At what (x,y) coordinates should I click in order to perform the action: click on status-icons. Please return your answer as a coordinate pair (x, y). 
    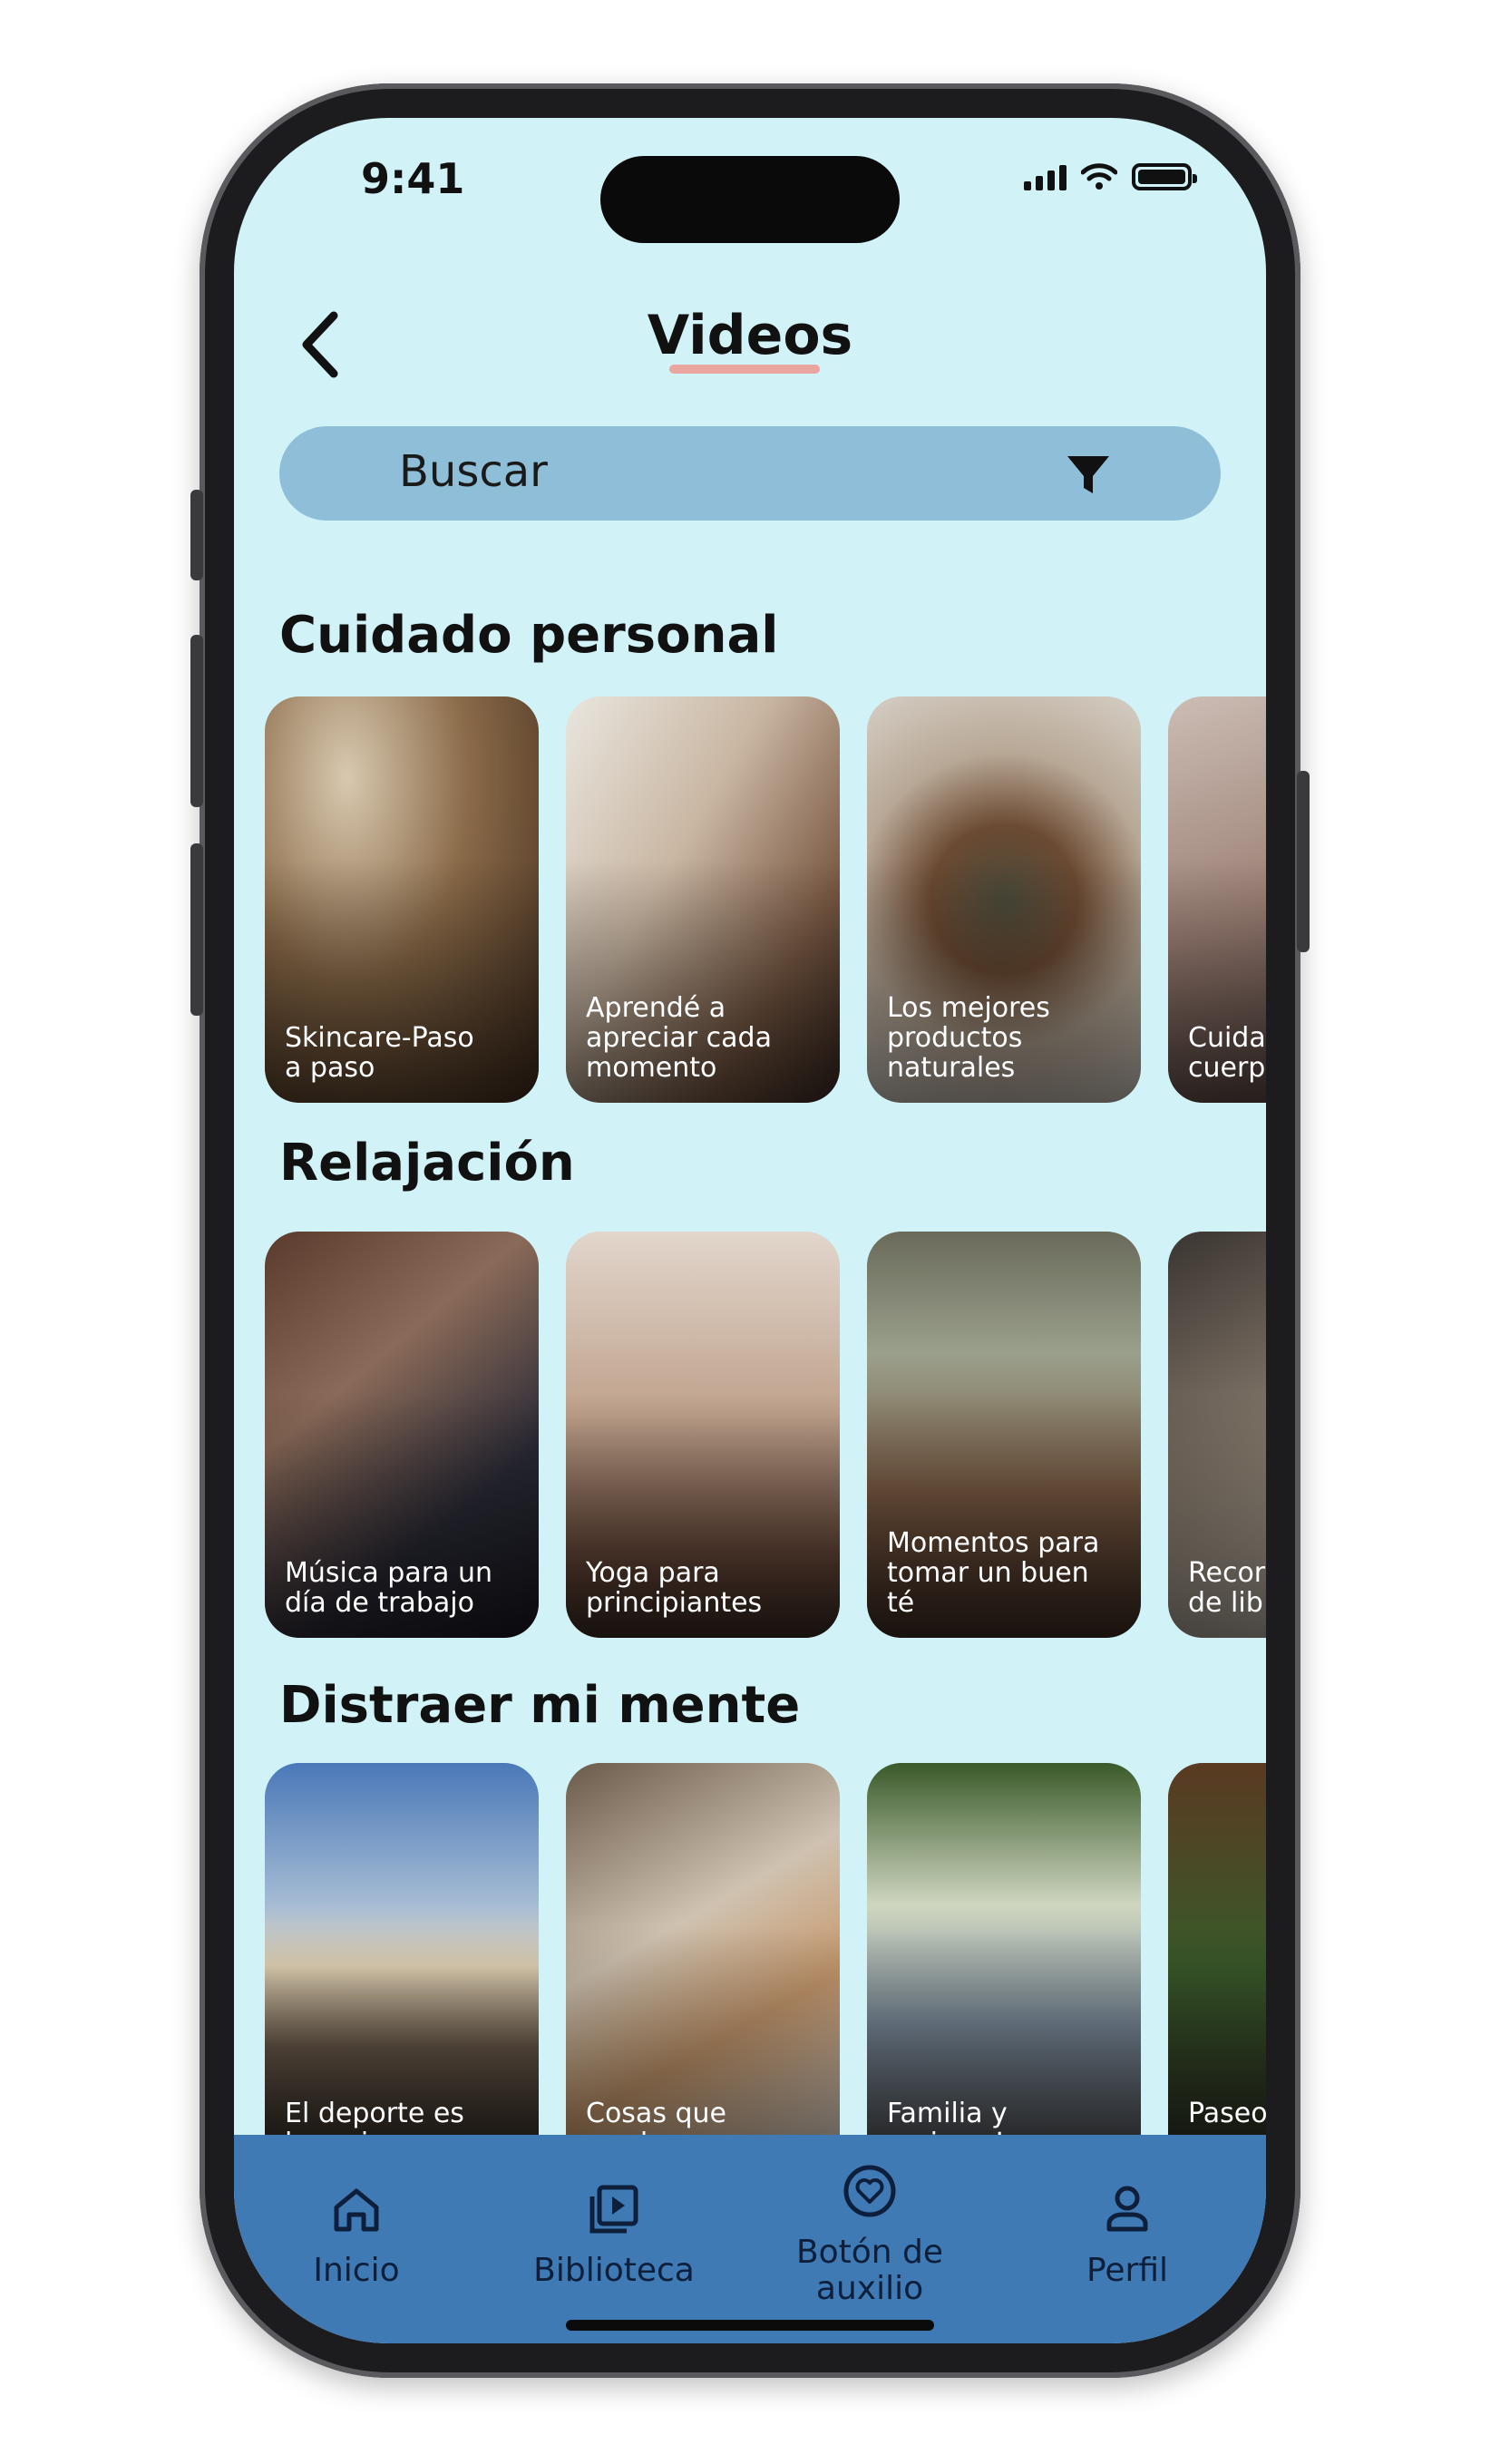
    Looking at the image, I should click on (1110, 176).